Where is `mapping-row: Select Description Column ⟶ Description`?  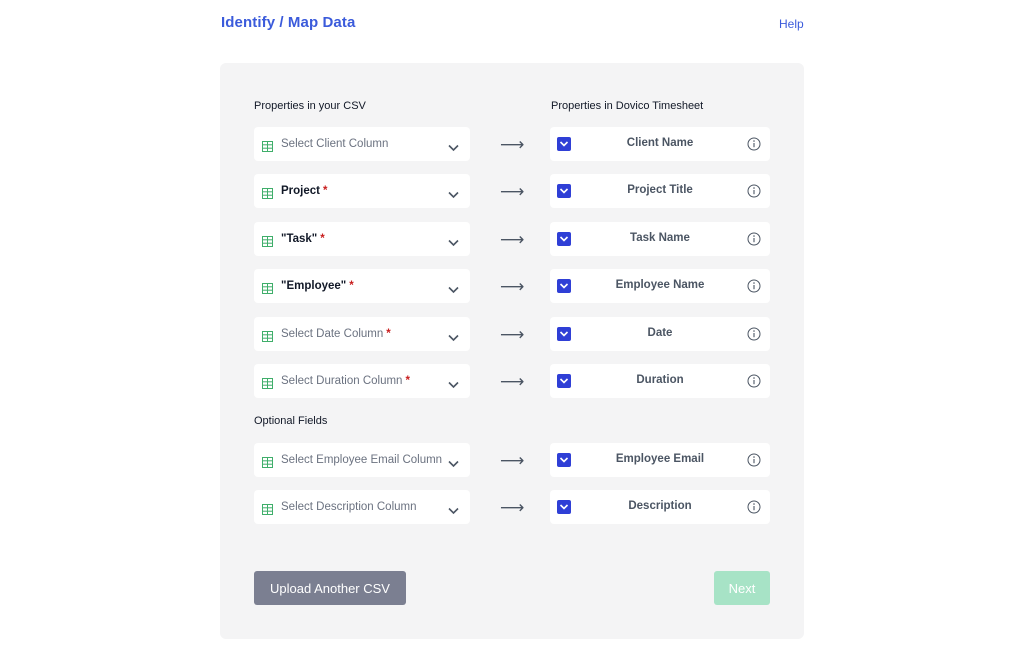 mapping-row: Select Description Column ⟶ Description is located at coordinates (512, 507).